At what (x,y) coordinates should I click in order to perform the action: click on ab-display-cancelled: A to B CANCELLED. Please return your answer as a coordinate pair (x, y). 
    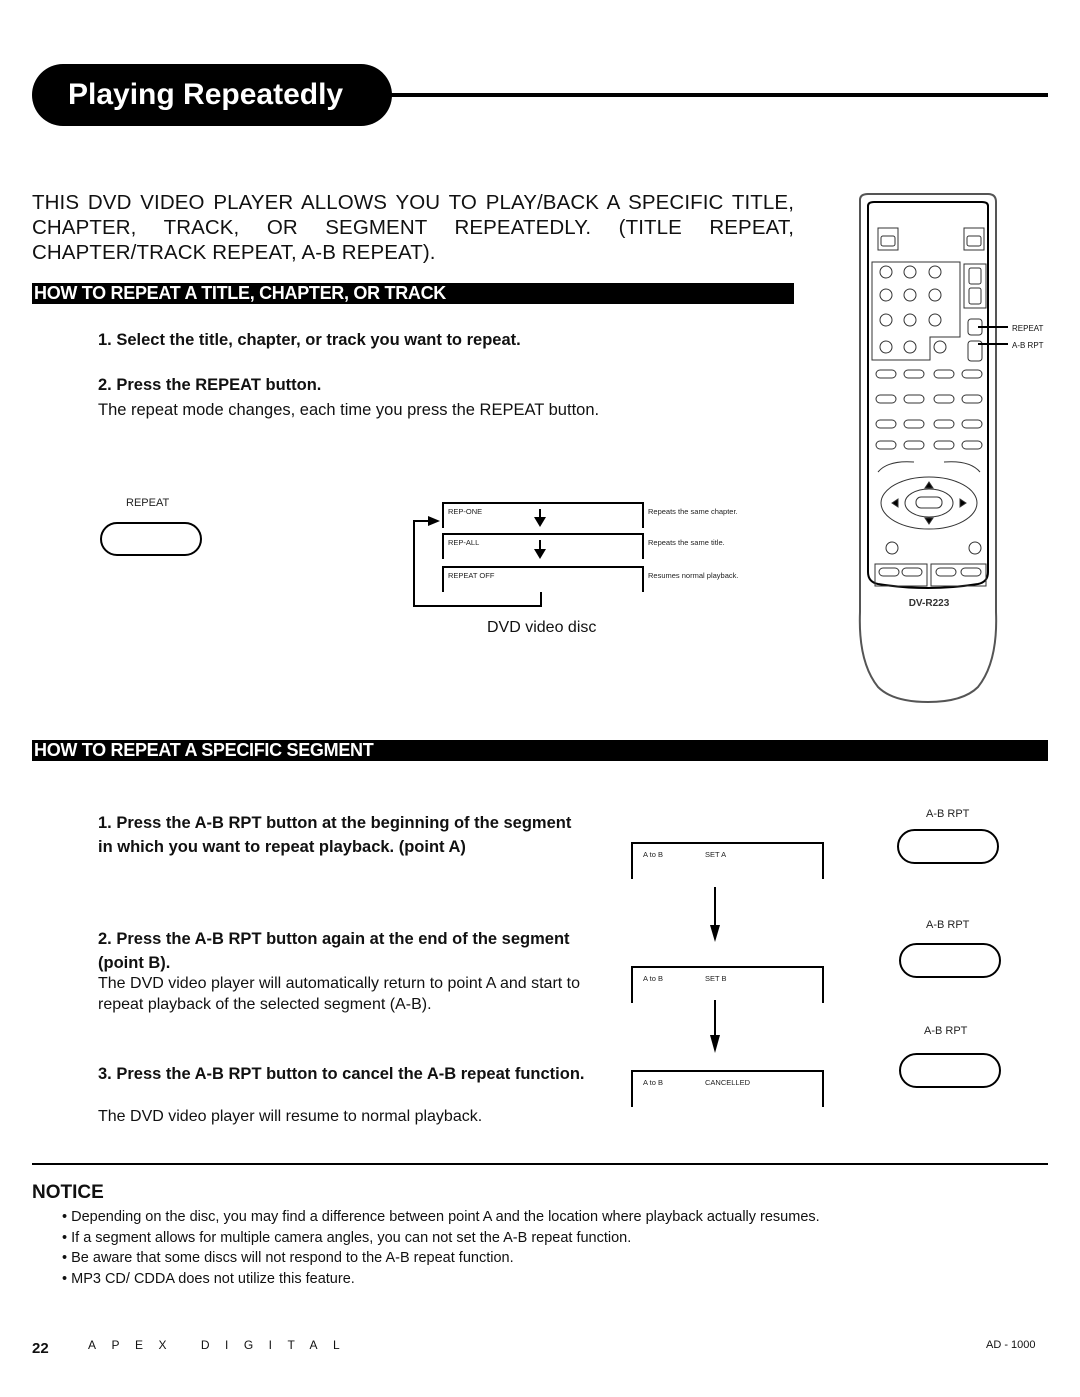
    Looking at the image, I should click on (727, 1088).